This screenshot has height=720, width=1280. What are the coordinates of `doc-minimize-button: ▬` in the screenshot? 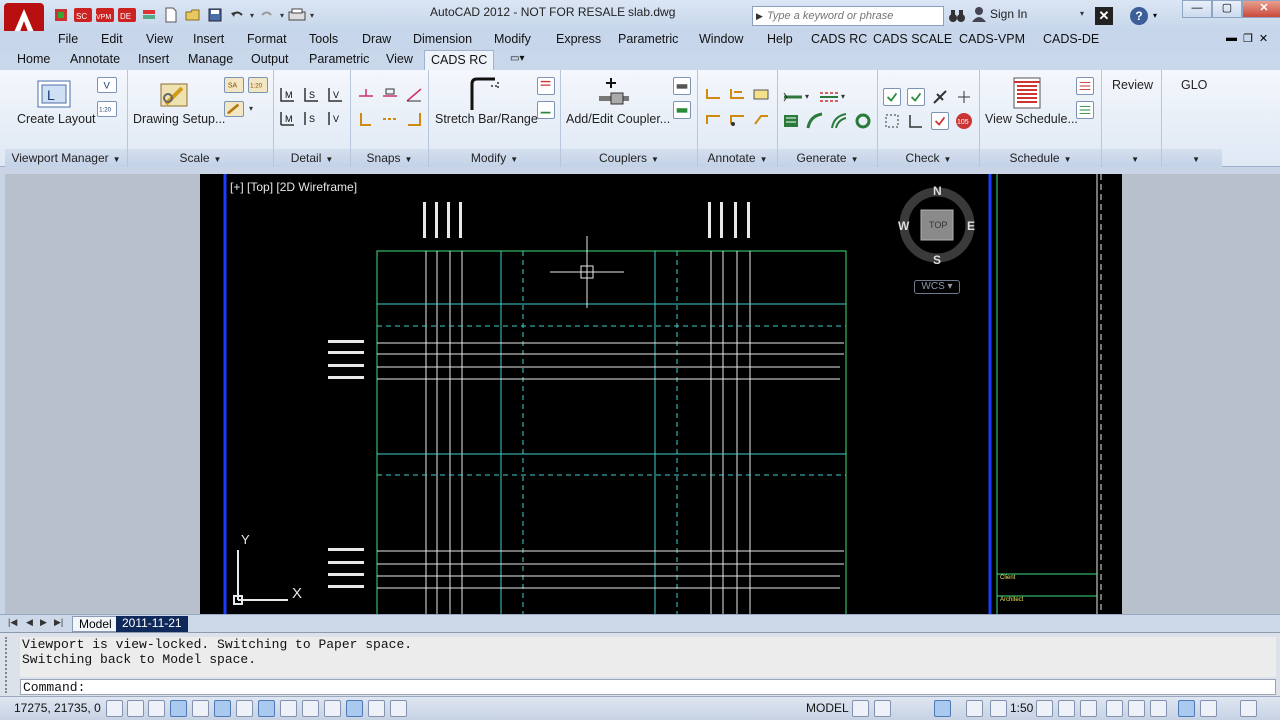 It's located at (1231, 38).